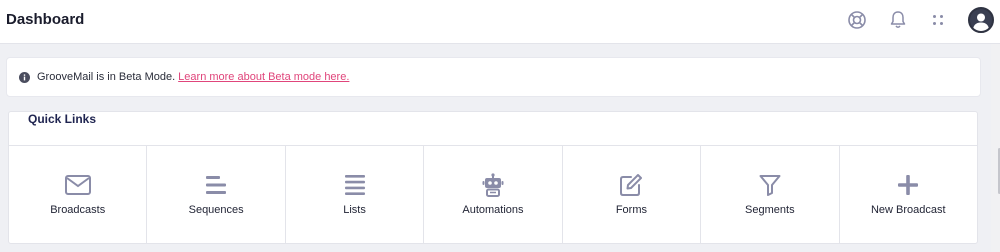 This screenshot has height=252, width=1000. I want to click on quick-link-lists: Lists, so click(355, 195).